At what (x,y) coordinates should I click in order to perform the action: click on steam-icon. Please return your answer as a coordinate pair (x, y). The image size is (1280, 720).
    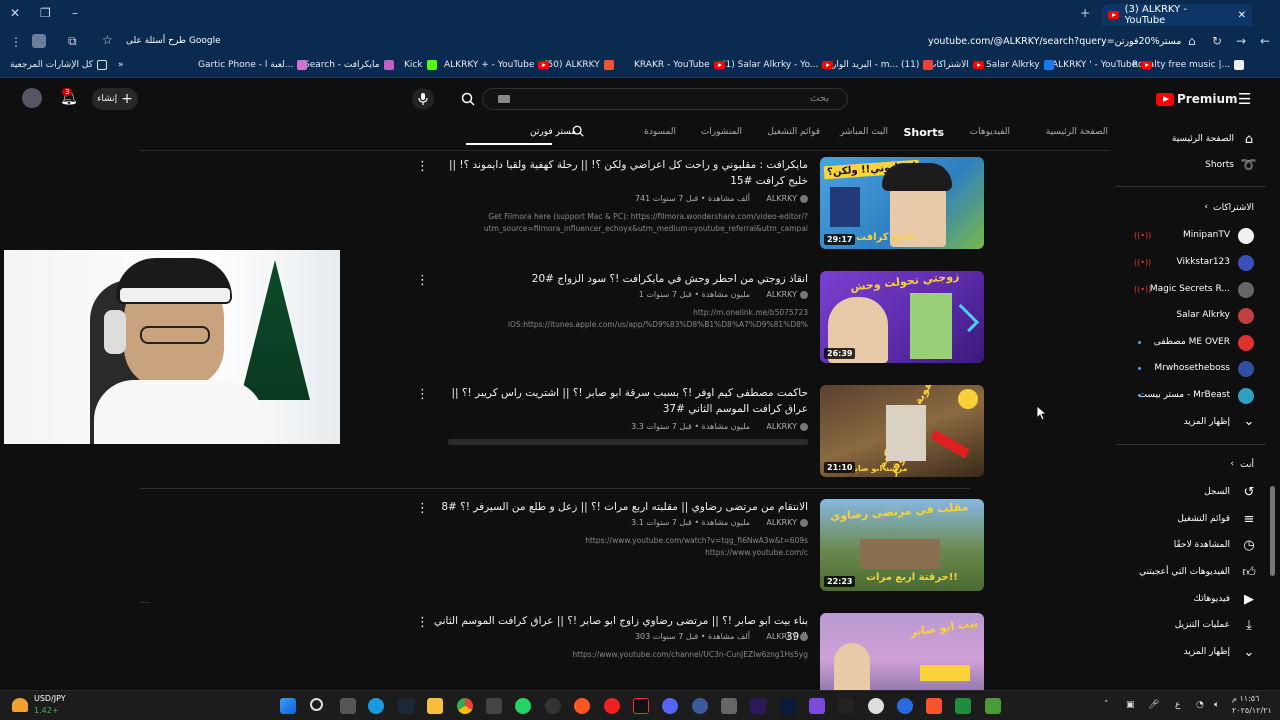
    Looking at the image, I should click on (406, 706).